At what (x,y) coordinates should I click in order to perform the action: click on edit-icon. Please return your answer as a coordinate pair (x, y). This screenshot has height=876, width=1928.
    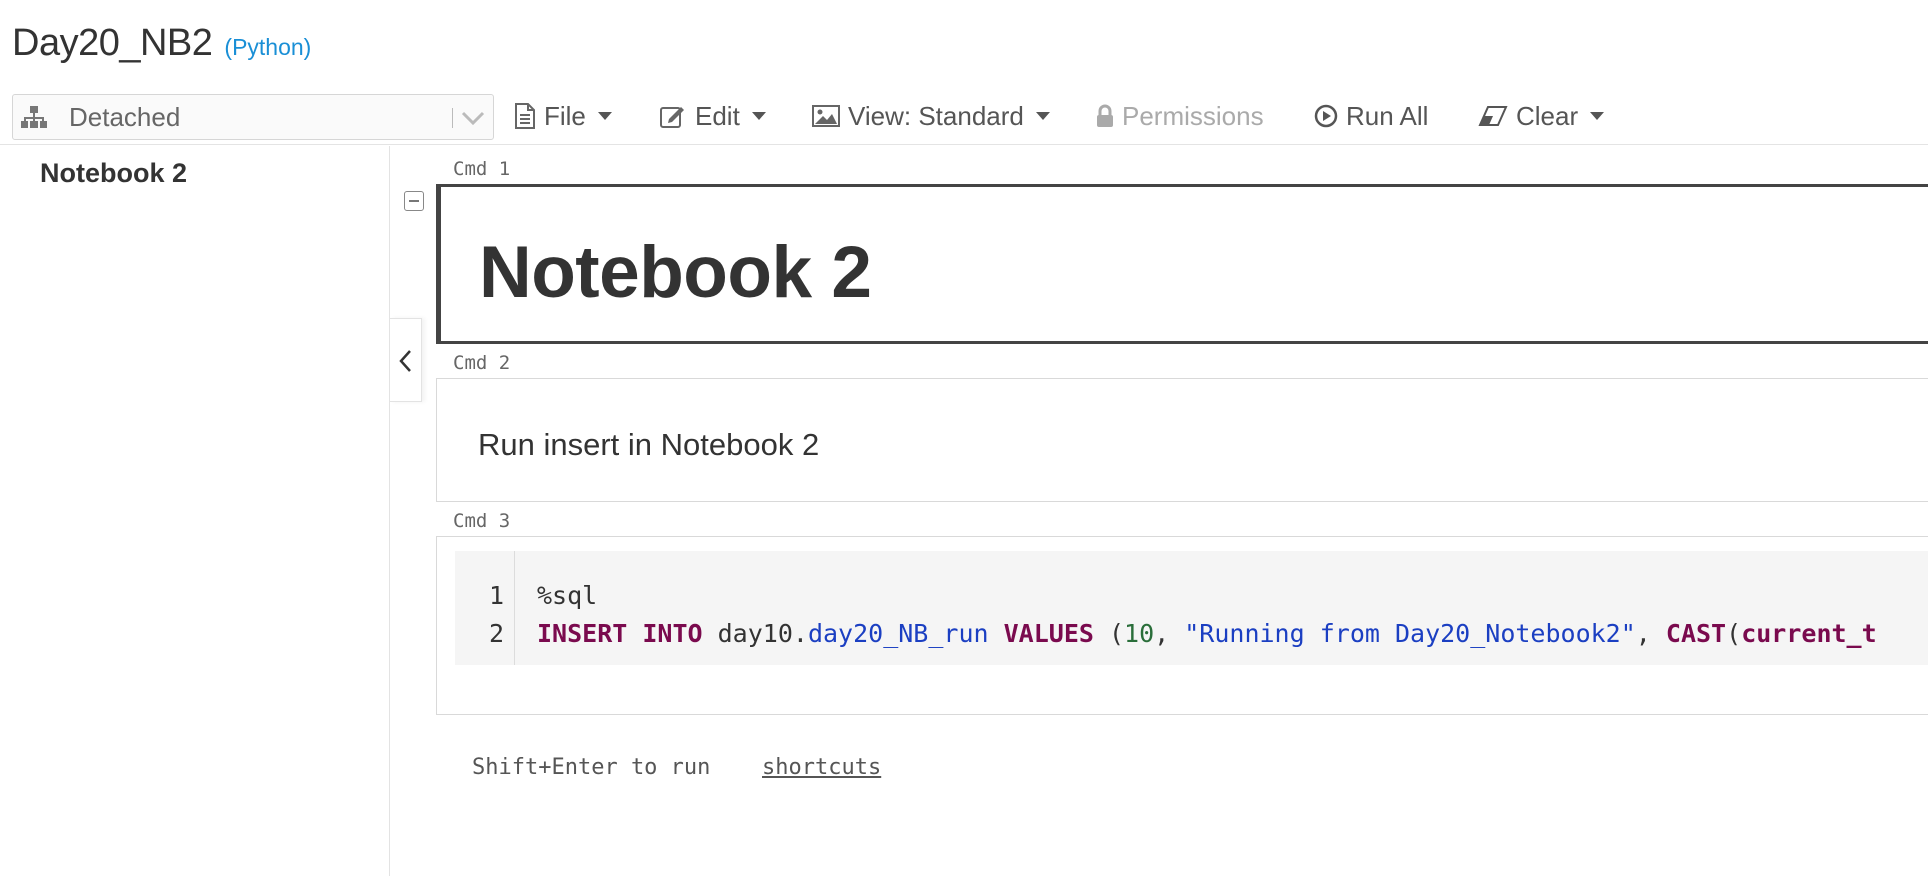
    Looking at the image, I should click on (672, 117).